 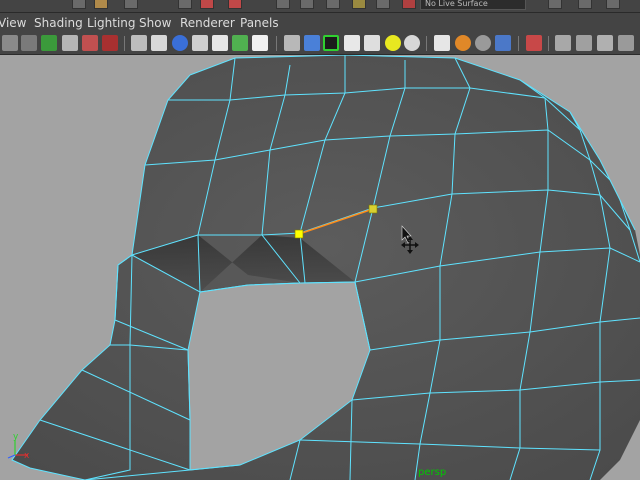 What do you see at coordinates (27, 456) in the screenshot?
I see `axis-label-x: x` at bounding box center [27, 456].